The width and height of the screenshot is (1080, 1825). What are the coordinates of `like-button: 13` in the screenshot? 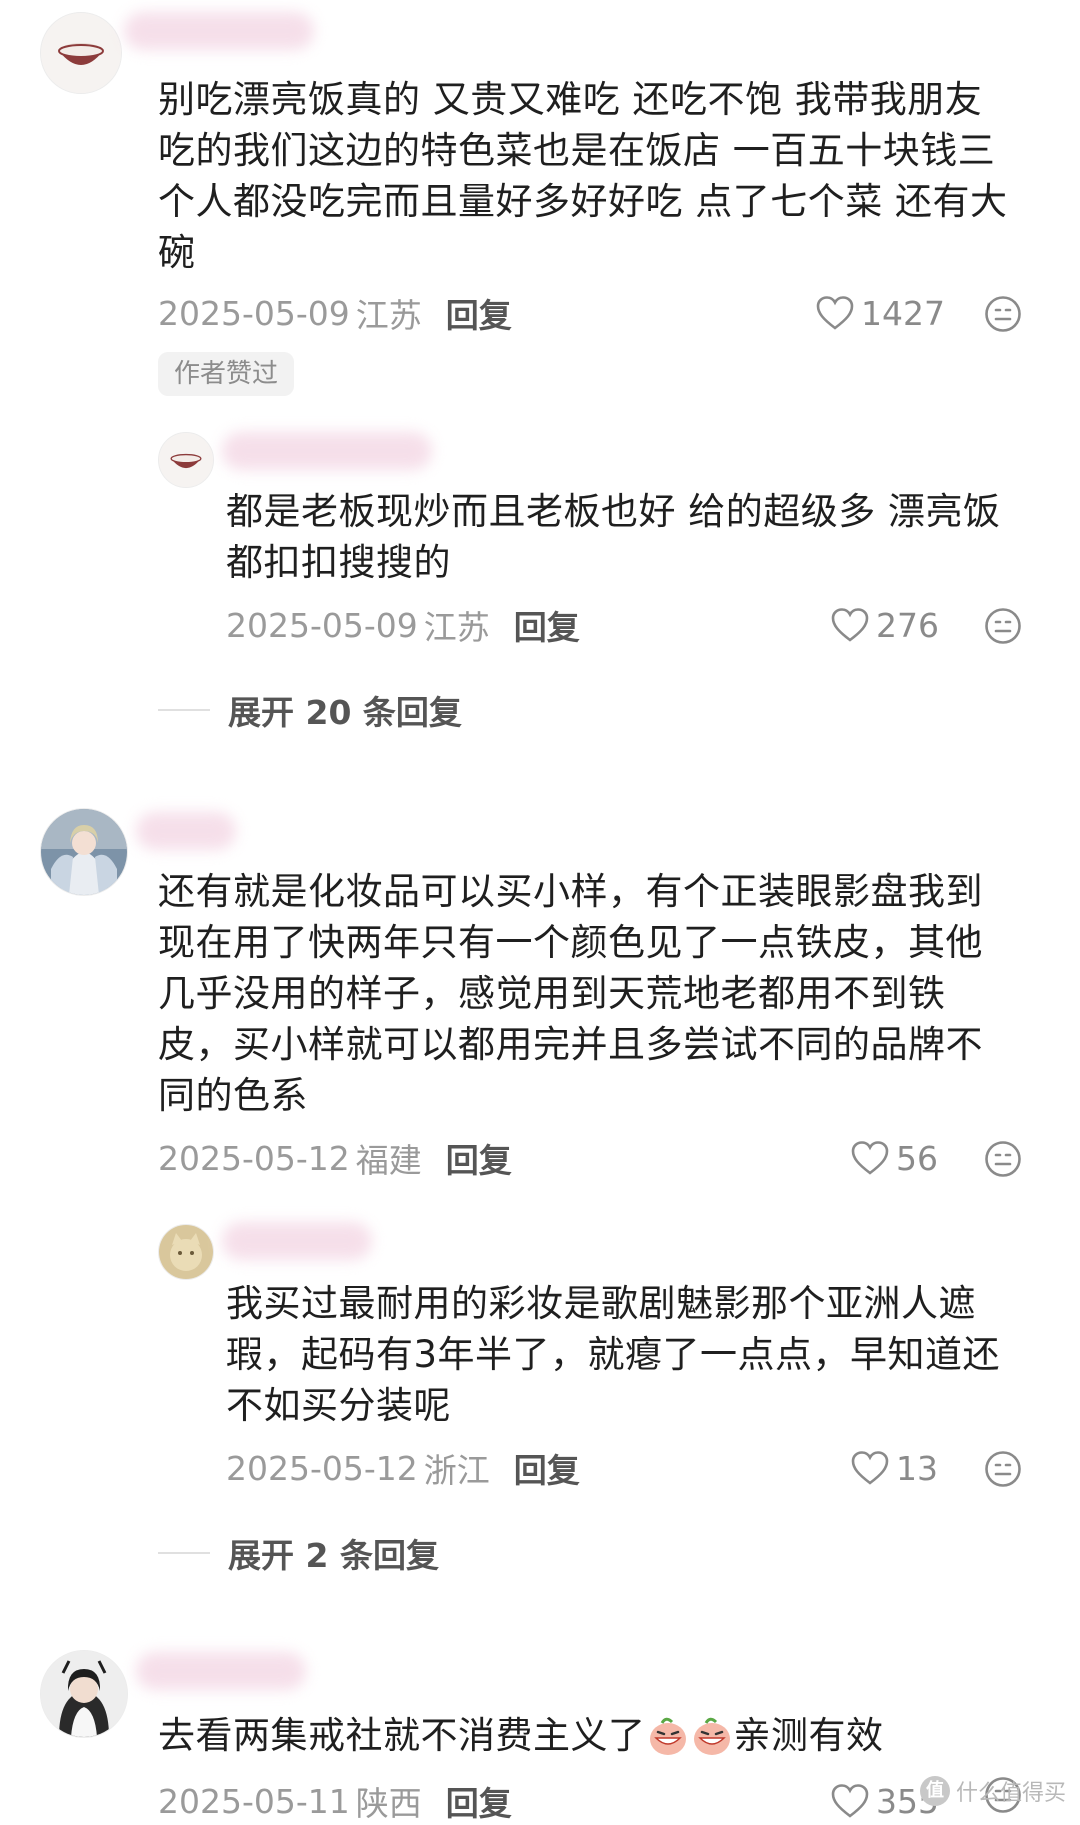 It's located at (894, 1468).